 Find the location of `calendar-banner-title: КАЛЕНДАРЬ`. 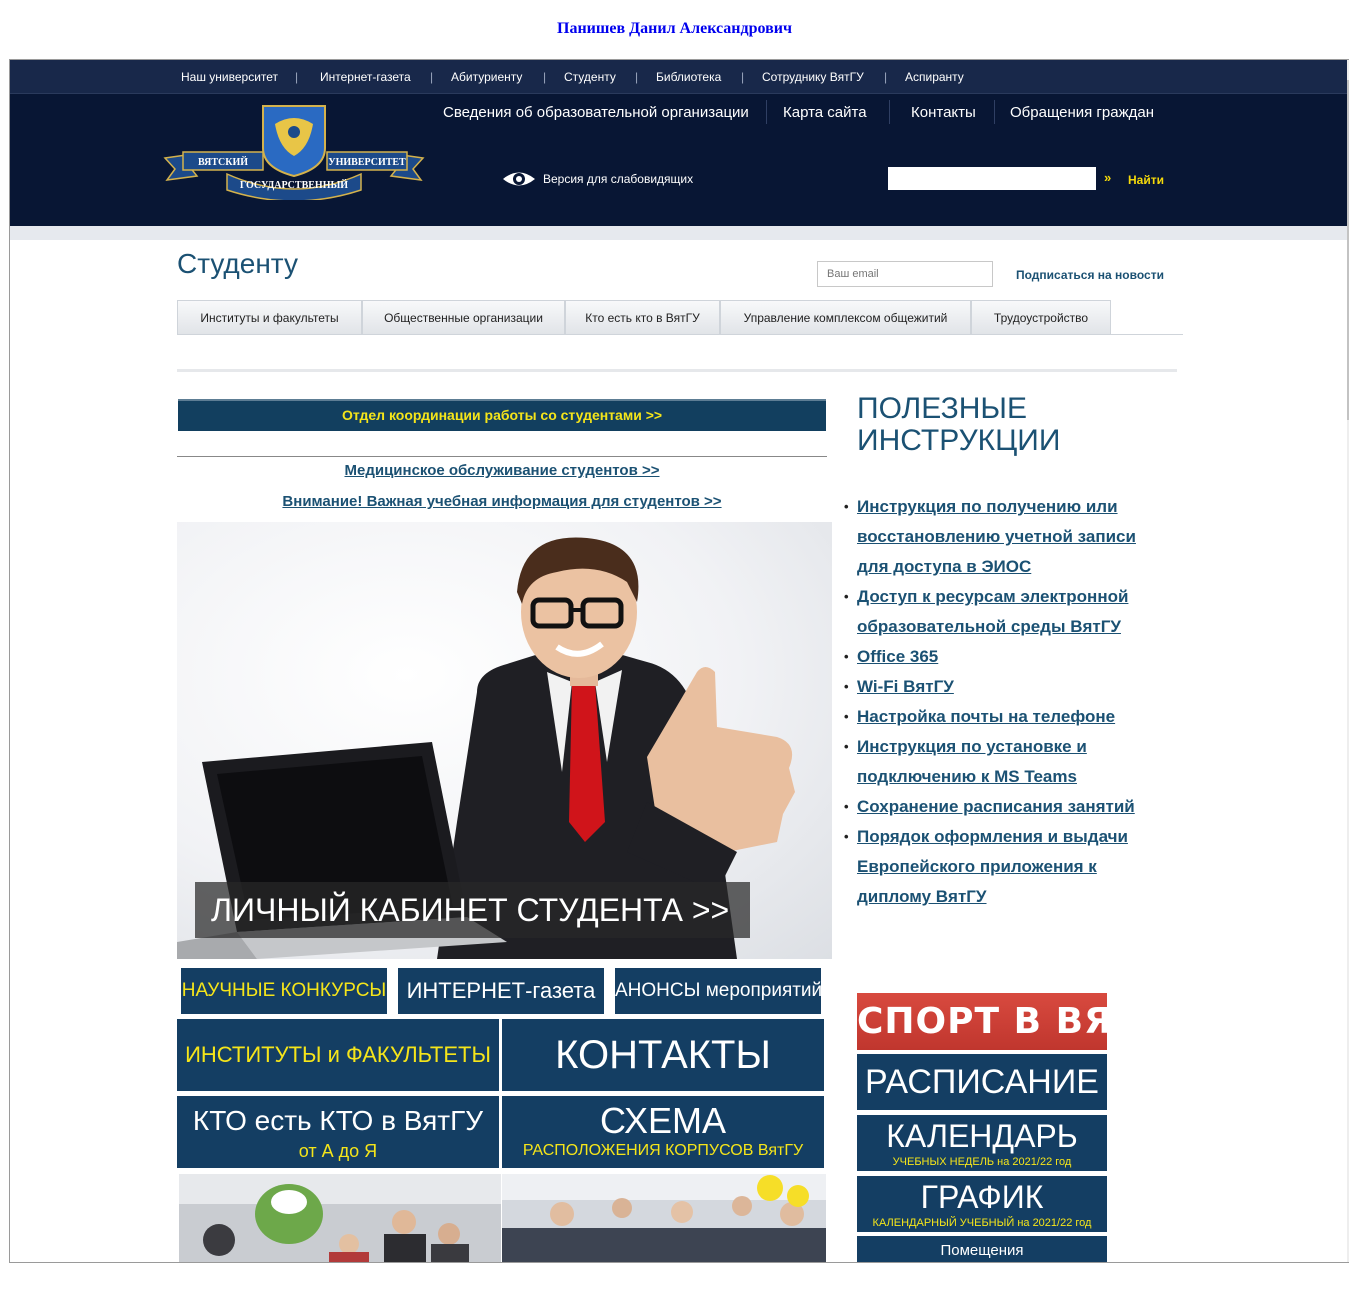

calendar-banner-title: КАЛЕНДАРЬ is located at coordinates (982, 1136).